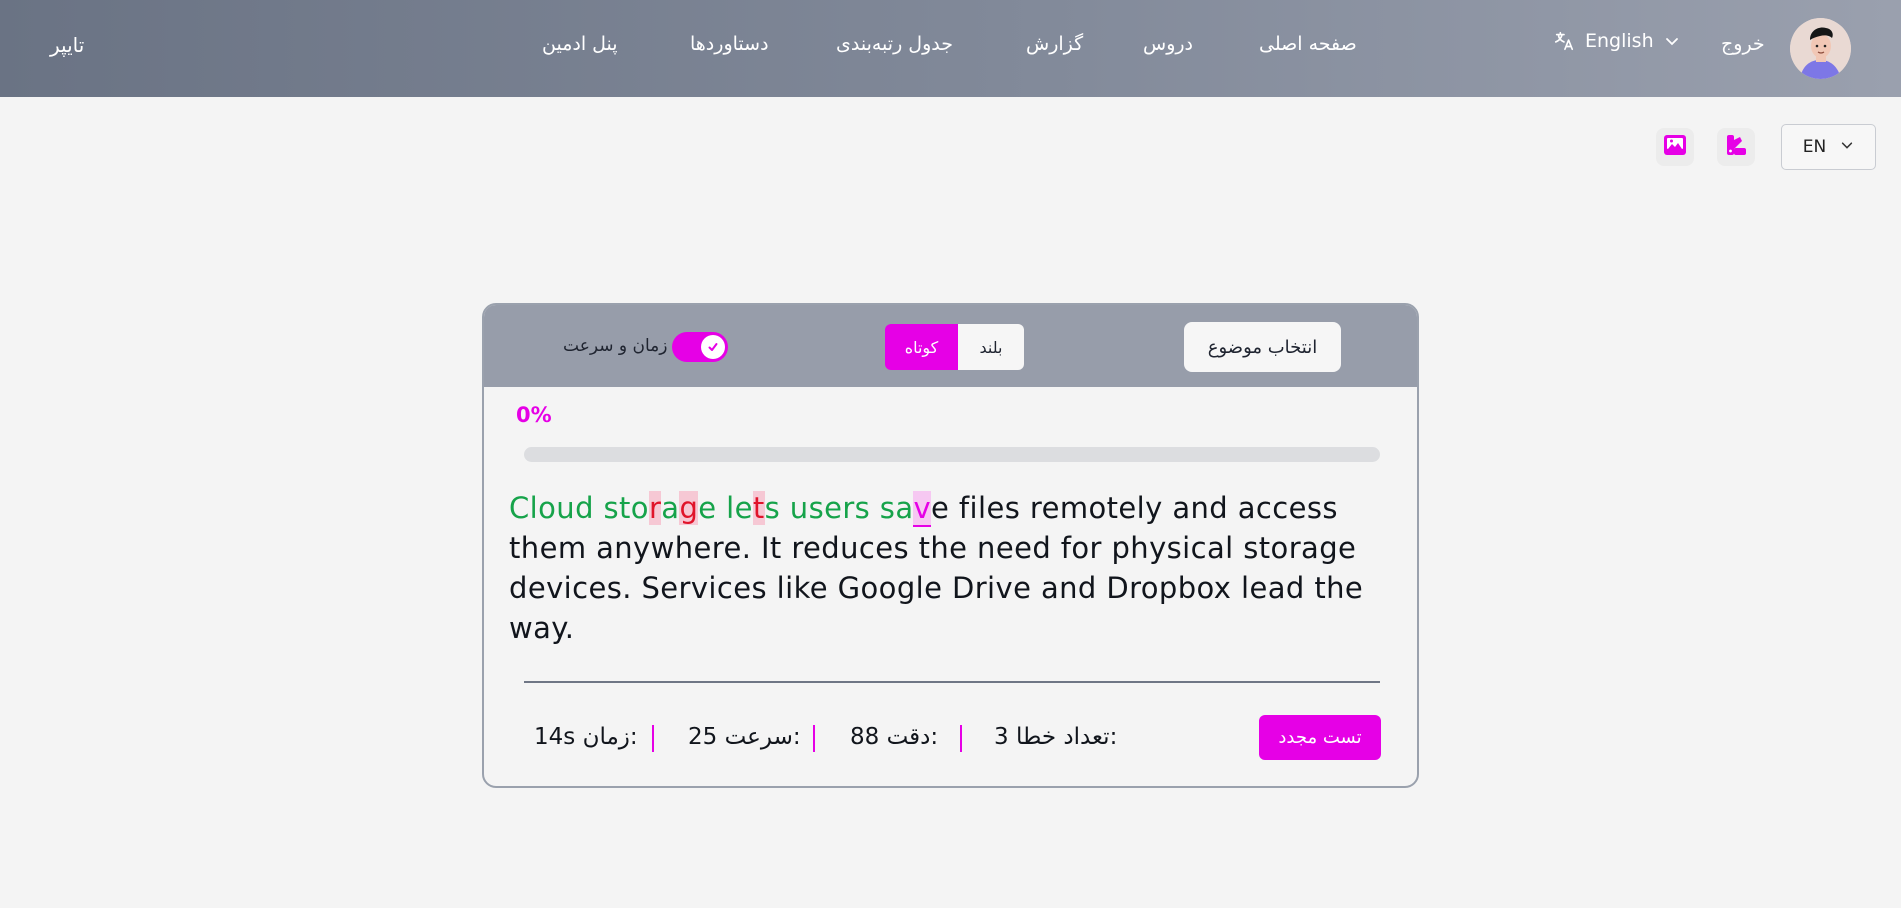  I want to click on check-icon, so click(713, 347).